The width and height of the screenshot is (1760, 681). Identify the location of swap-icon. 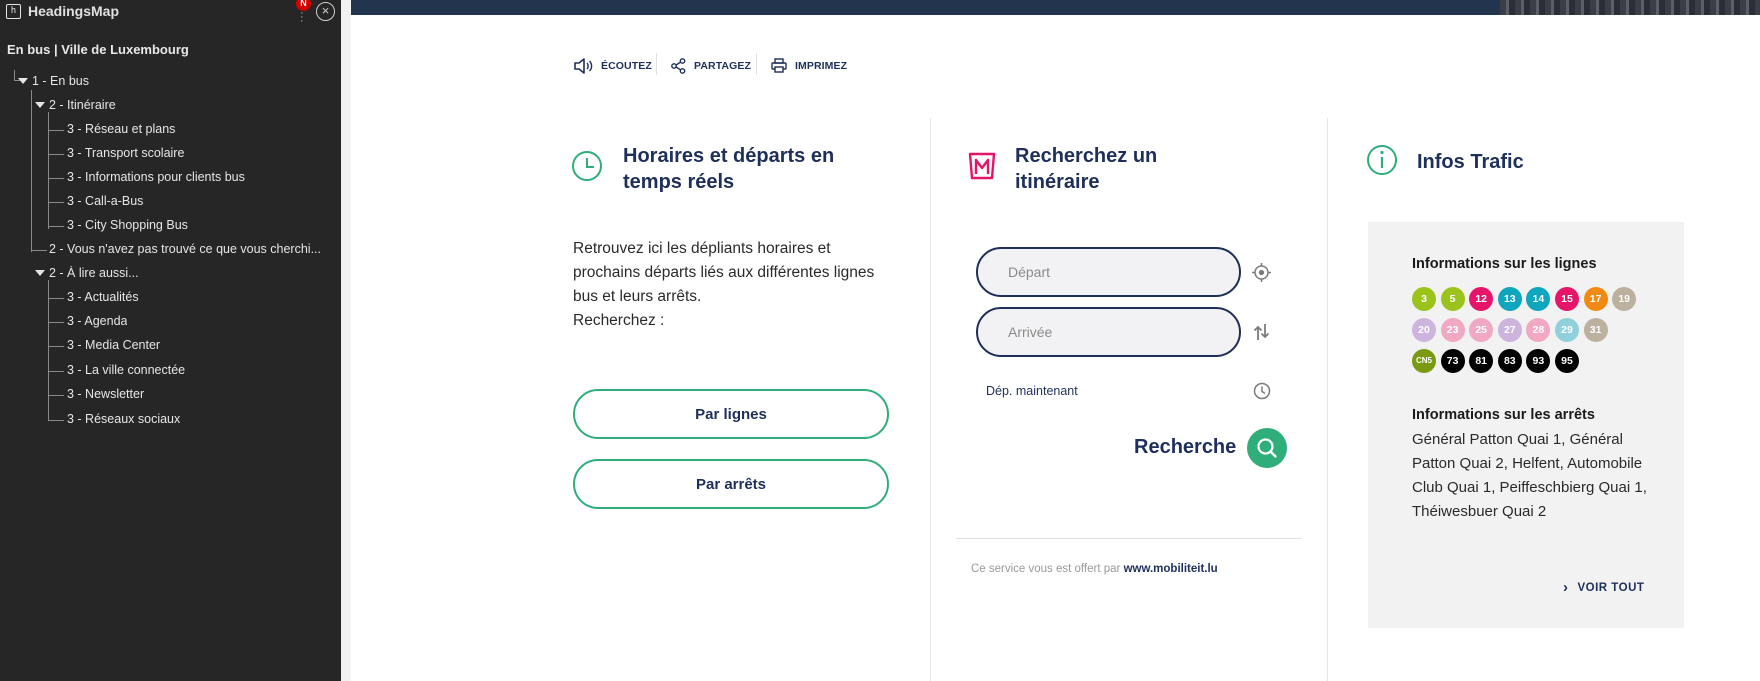
(1261, 332).